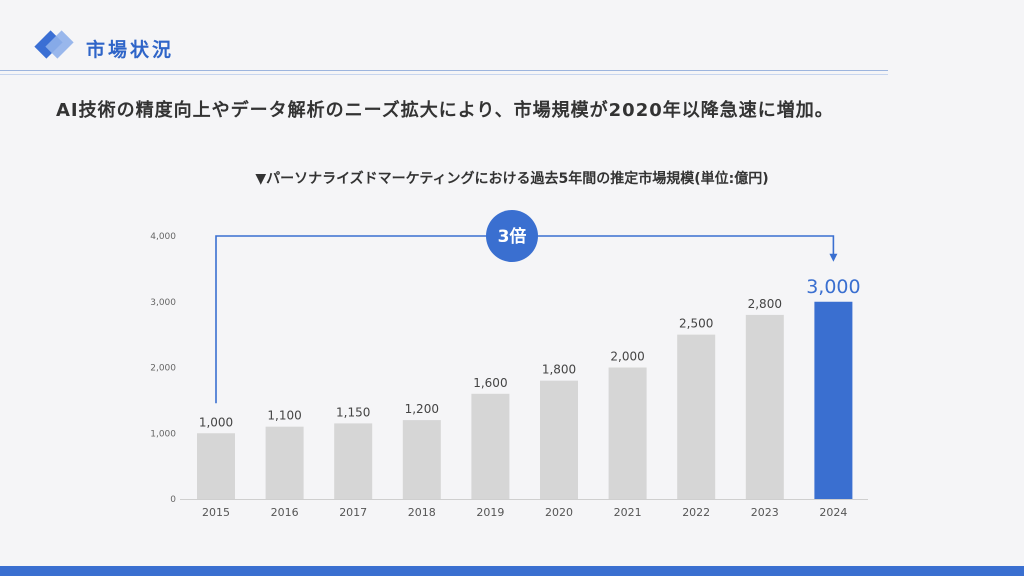 Image resolution: width=1024 pixels, height=576 pixels. What do you see at coordinates (284, 416) in the screenshot?
I see `bar-value-label: 1,100` at bounding box center [284, 416].